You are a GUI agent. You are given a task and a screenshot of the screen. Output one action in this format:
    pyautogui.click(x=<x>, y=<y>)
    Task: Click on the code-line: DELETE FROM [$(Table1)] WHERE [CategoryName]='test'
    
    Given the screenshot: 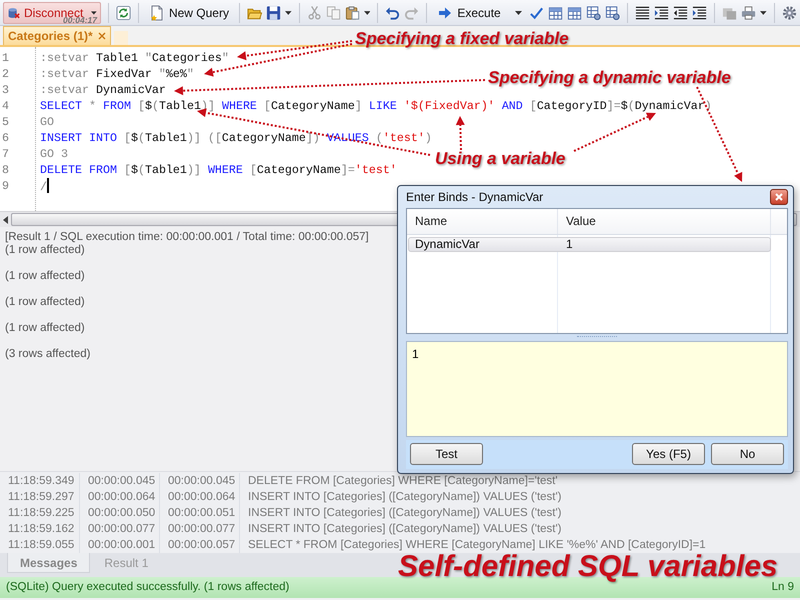 What is the action you would take?
    pyautogui.click(x=218, y=170)
    